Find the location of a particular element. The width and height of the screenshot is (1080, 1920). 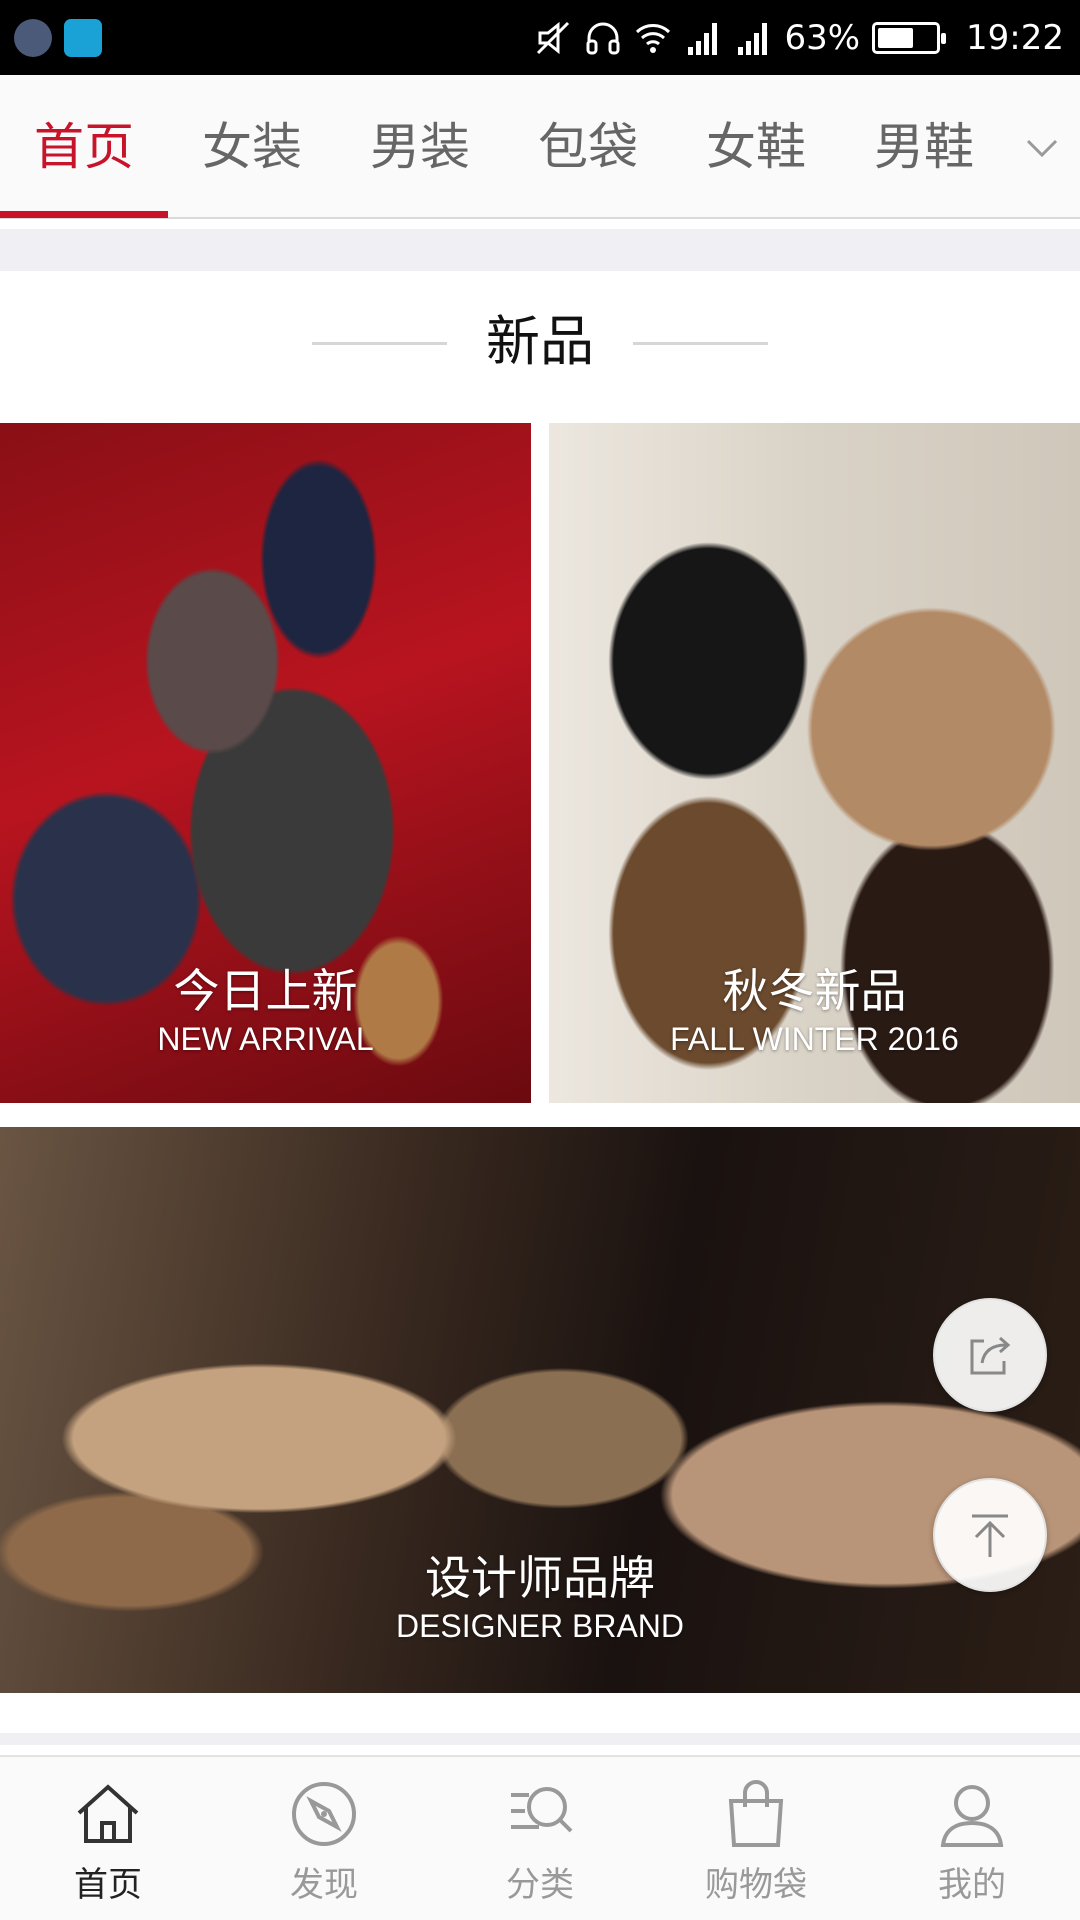

status-bar: 63% 19:22 is located at coordinates (540, 37).